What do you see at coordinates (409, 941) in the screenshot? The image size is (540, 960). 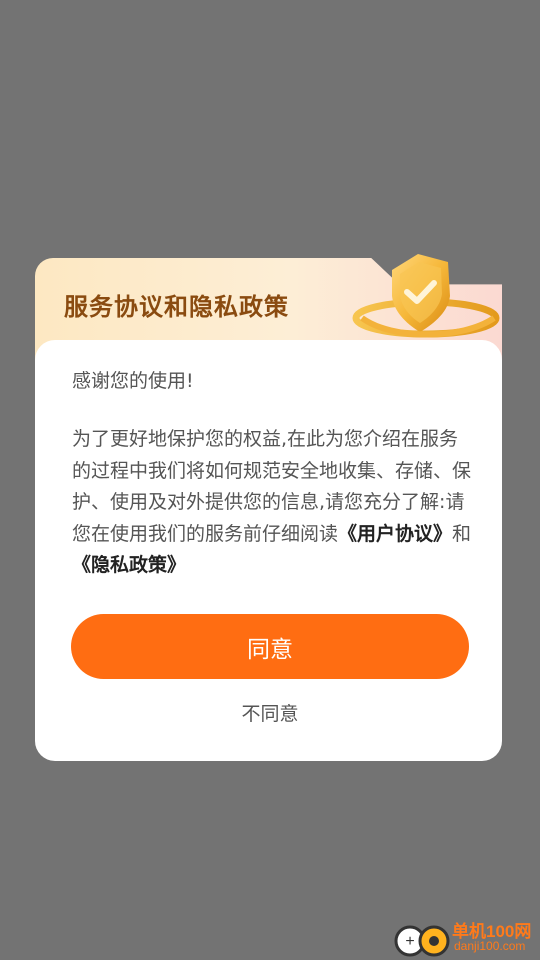 I see `logo-plus-glyph: +` at bounding box center [409, 941].